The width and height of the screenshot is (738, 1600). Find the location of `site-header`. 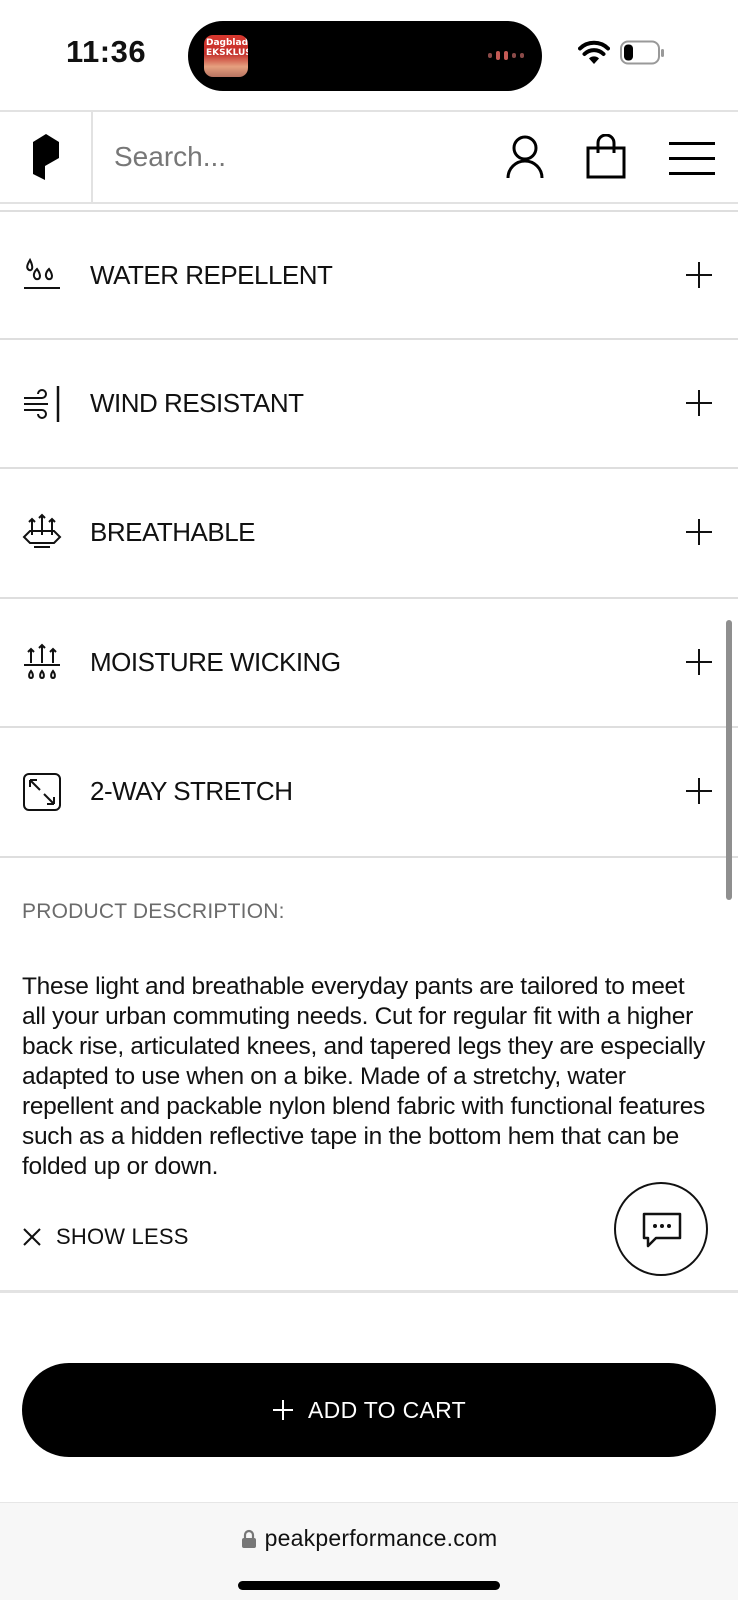

site-header is located at coordinates (369, 157).